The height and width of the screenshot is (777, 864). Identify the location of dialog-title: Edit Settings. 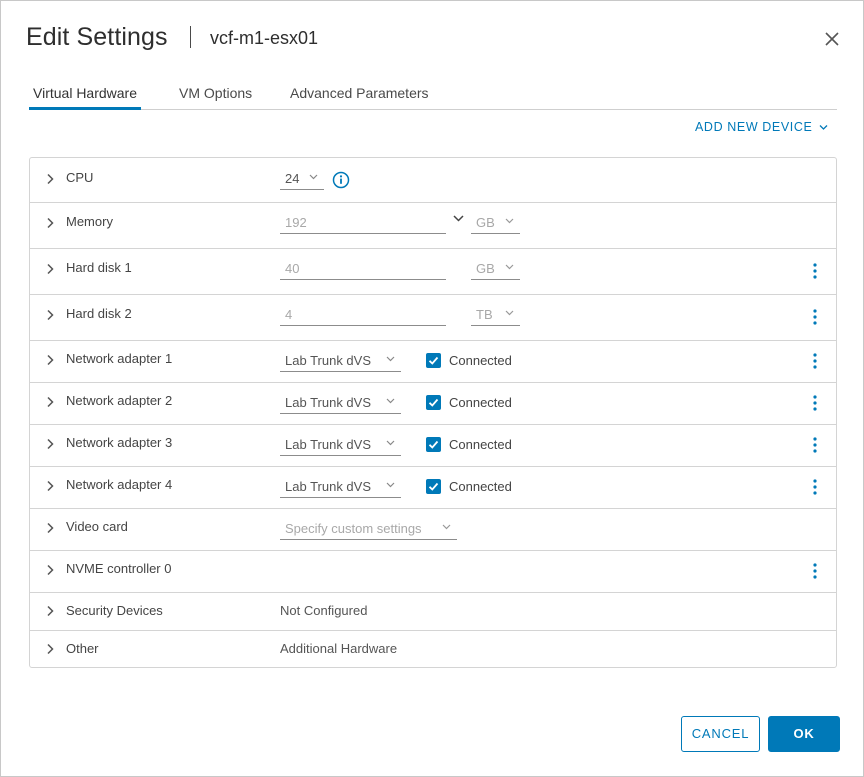
(97, 37).